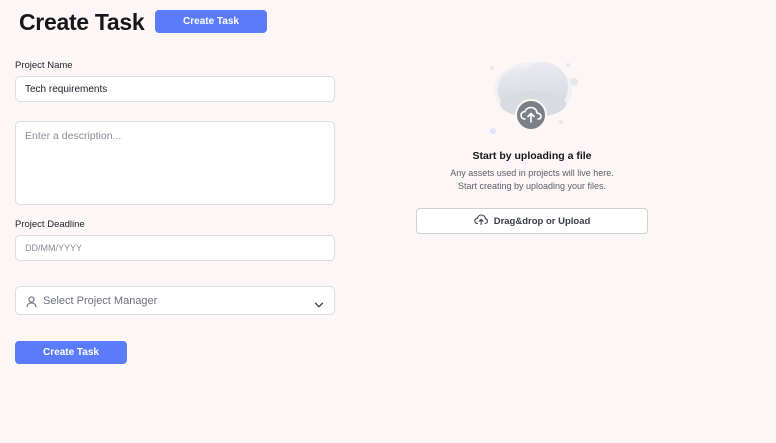  Describe the element at coordinates (480, 221) in the screenshot. I see `cloud-upload-icon` at that location.